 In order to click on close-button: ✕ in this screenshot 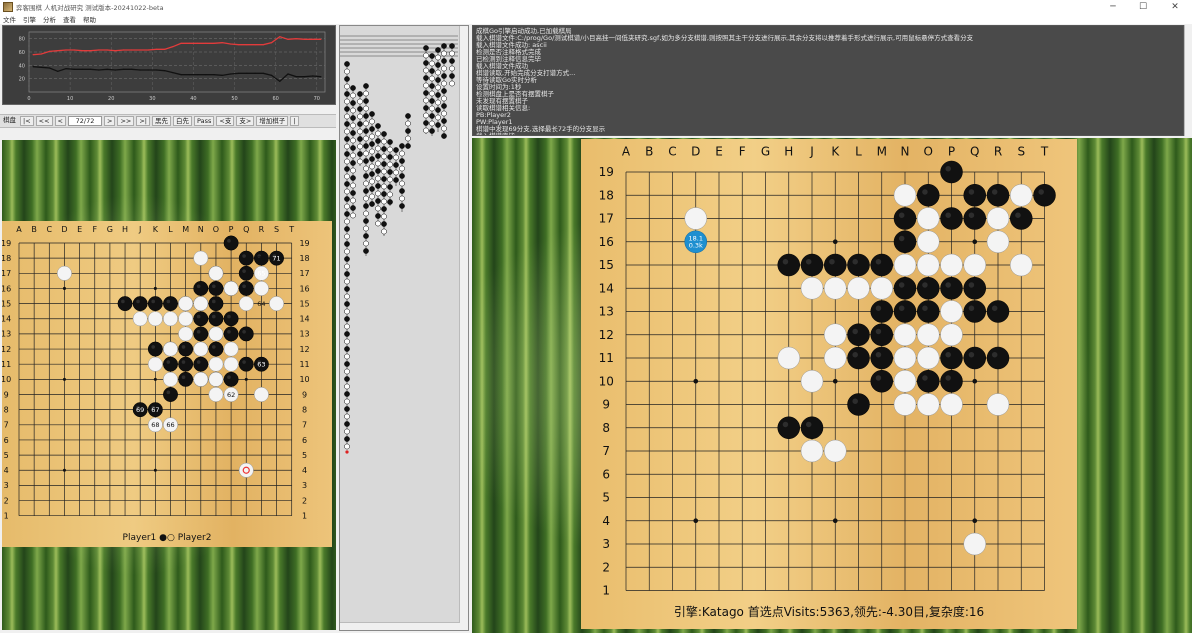, I will do `click(1175, 7)`.